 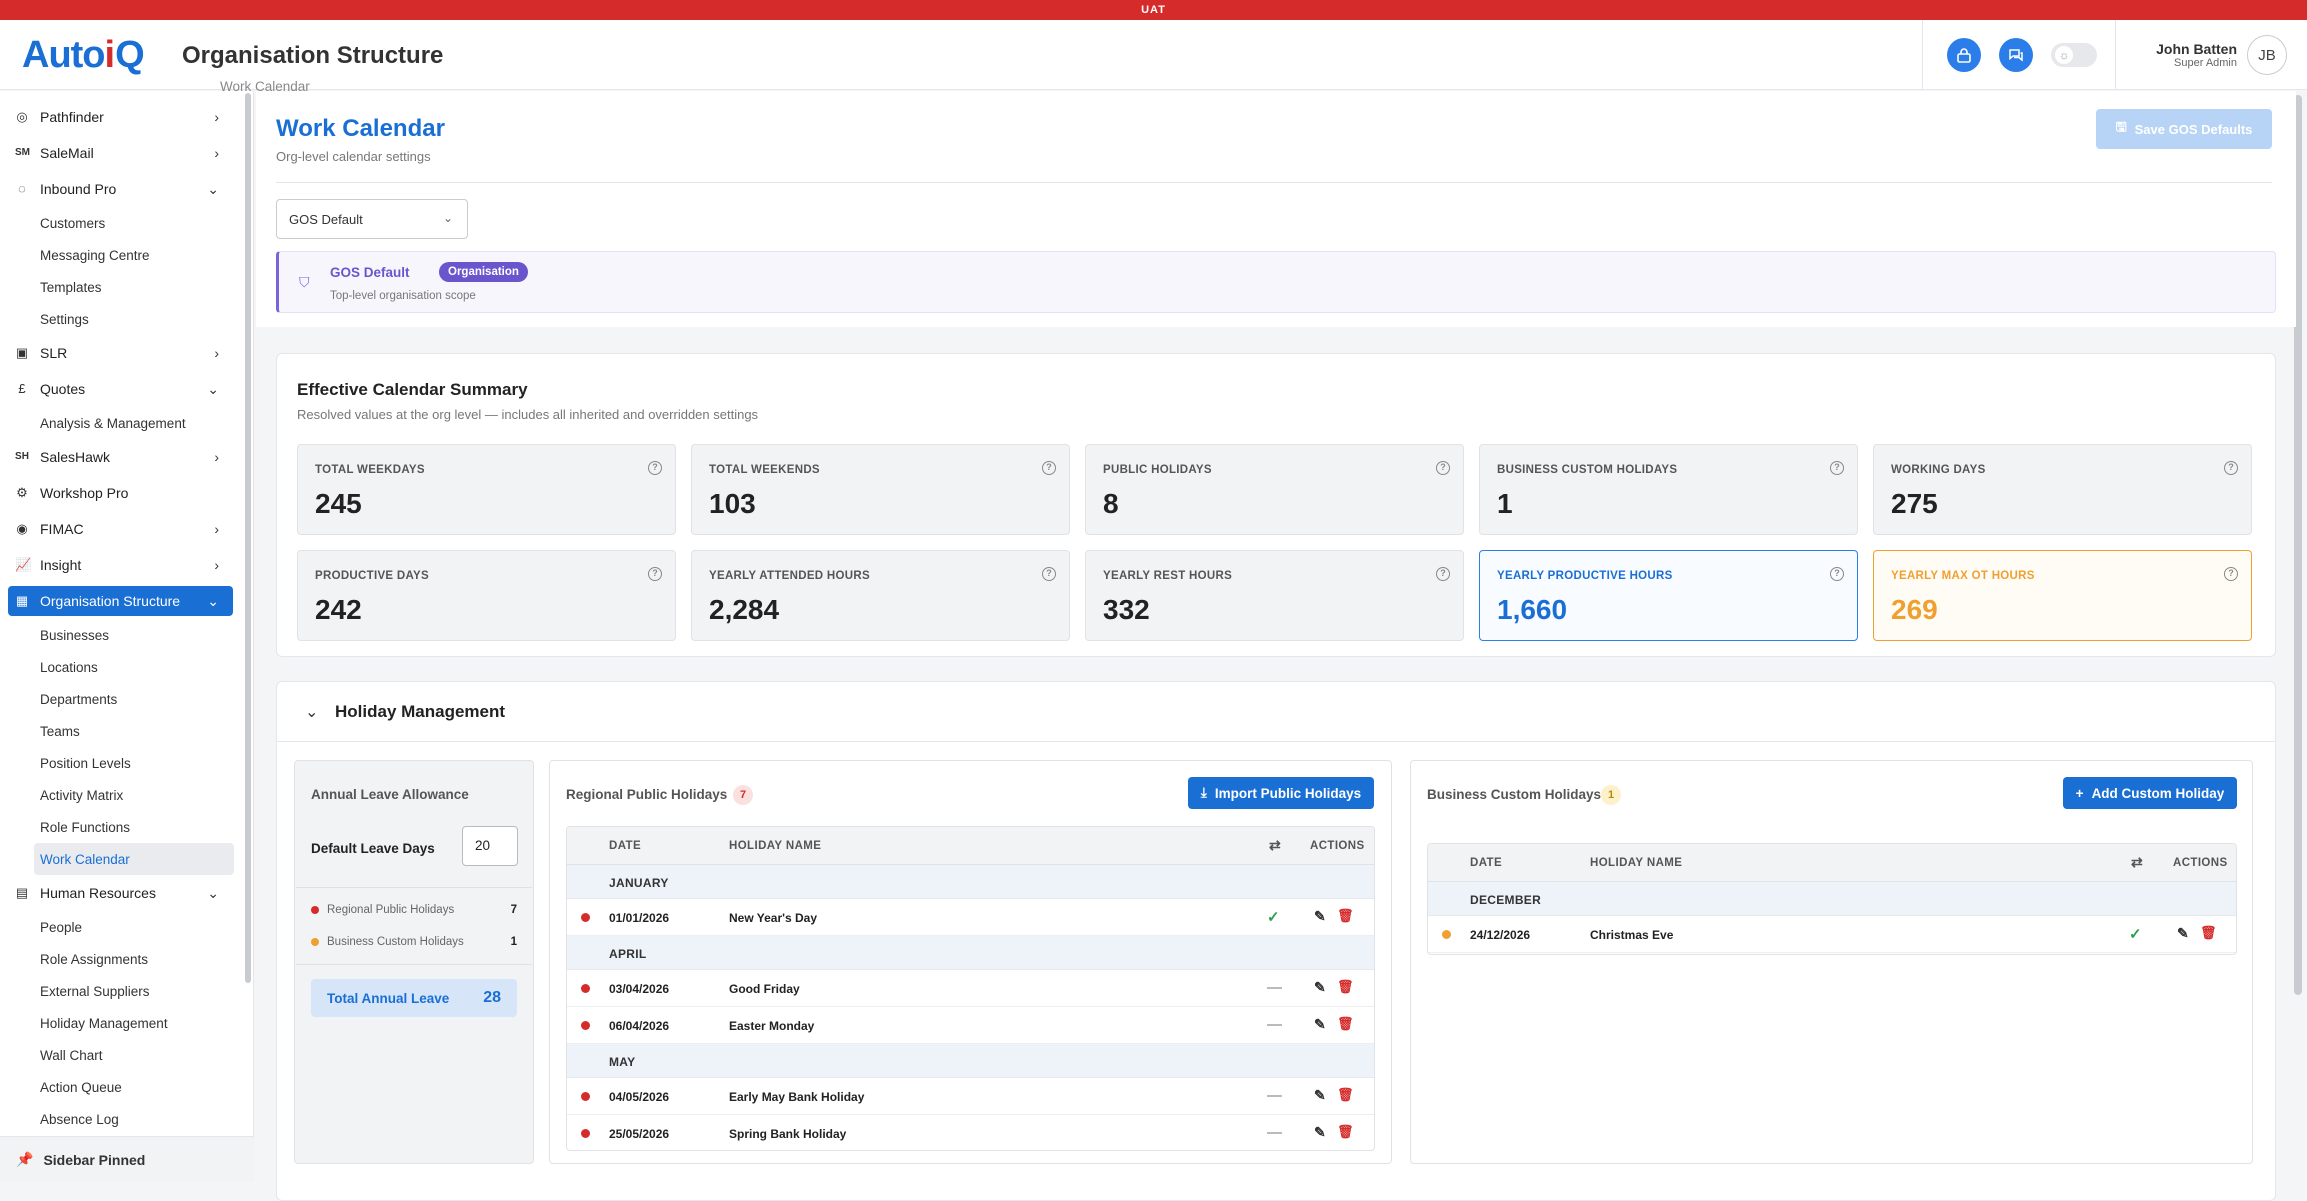 I want to click on sidebar-item-saleshawk: SH SalesHawk ›, so click(x=120, y=457).